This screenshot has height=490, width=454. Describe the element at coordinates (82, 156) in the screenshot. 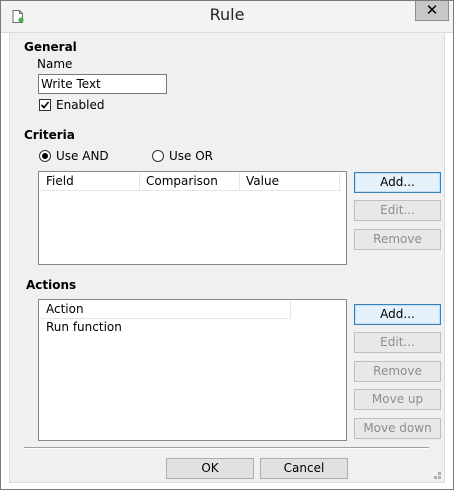

I see `use-and-label: Use AND` at that location.